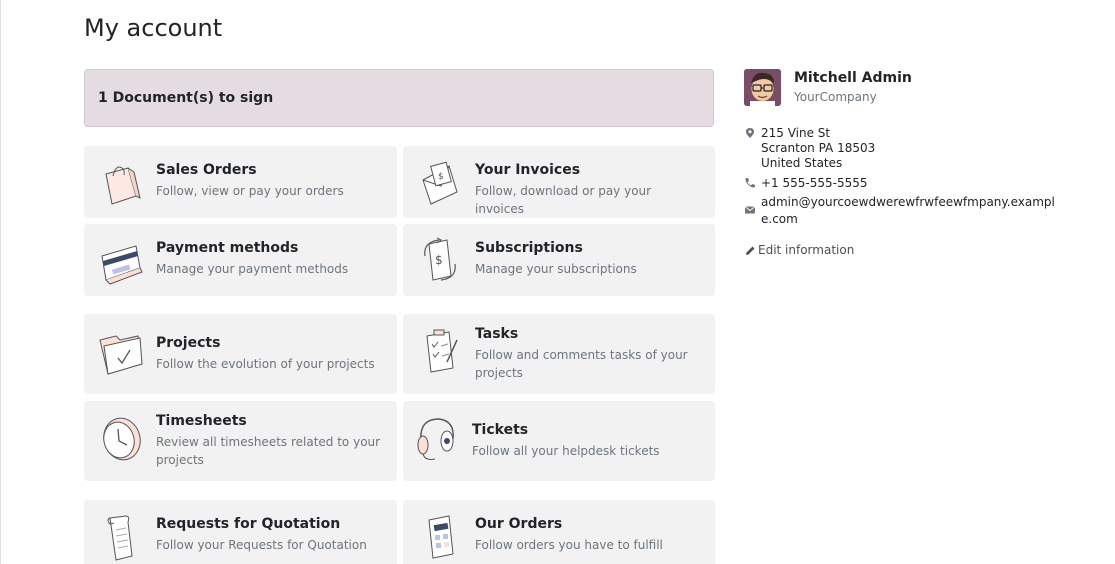 This screenshot has height=564, width=1115. What do you see at coordinates (497, 334) in the screenshot?
I see `card-title: Tasks` at bounding box center [497, 334].